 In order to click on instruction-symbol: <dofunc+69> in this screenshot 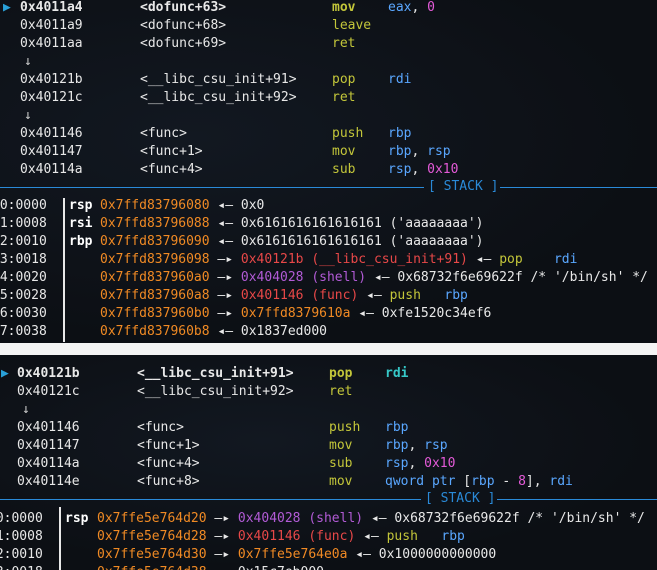, I will do `click(183, 43)`.